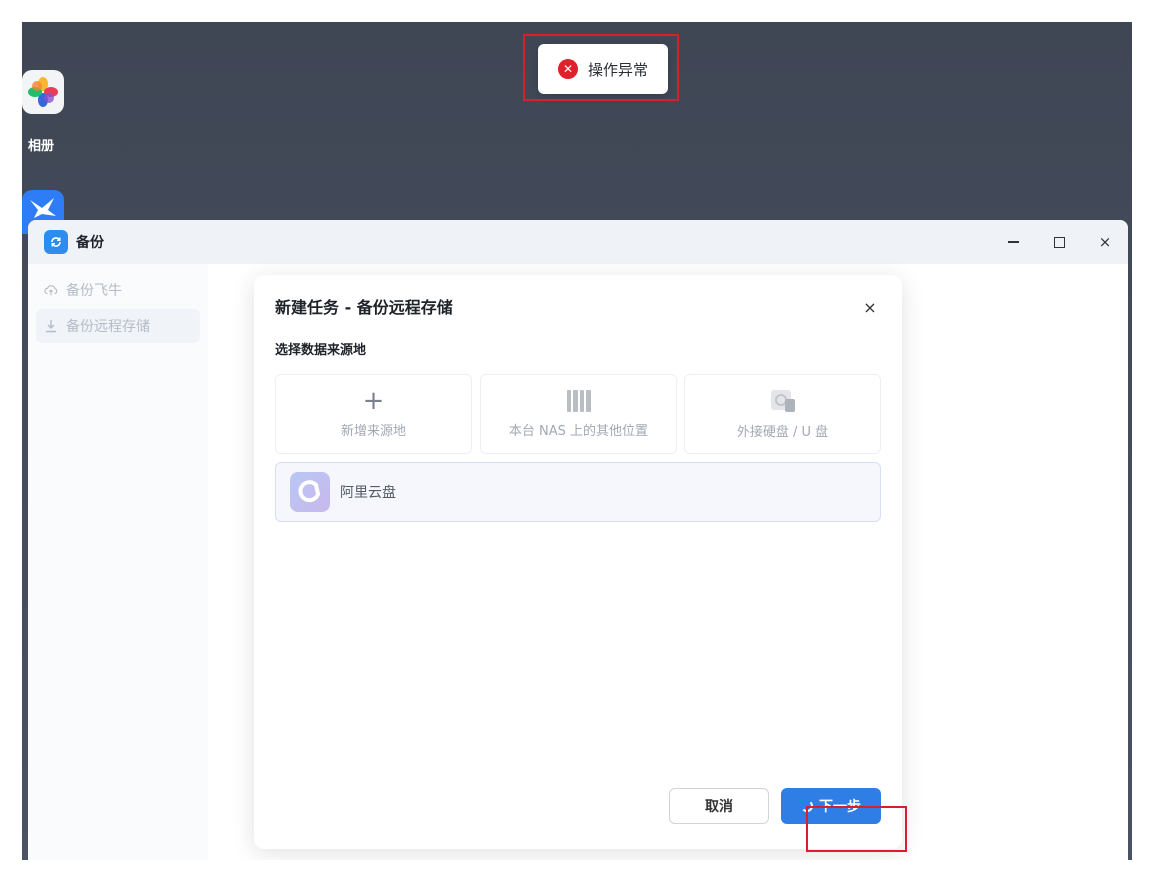 The height and width of the screenshot is (882, 1154). Describe the element at coordinates (90, 243) in the screenshot. I see `window-title: 备份` at that location.